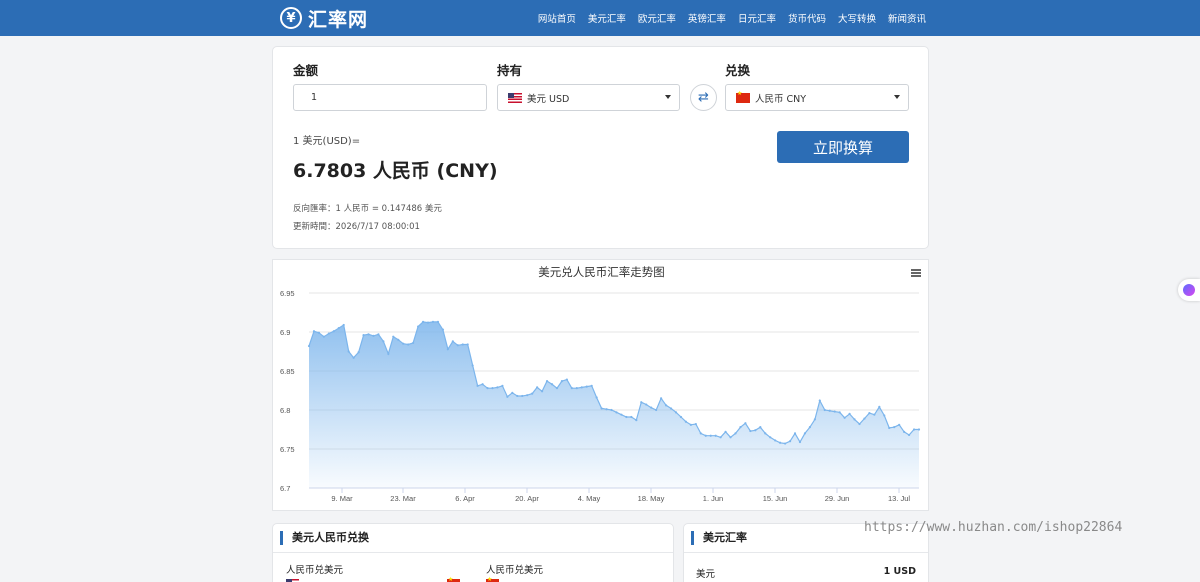 This screenshot has width=1200, height=582. What do you see at coordinates (719, 538) in the screenshot?
I see `section-title: 美元汇率` at bounding box center [719, 538].